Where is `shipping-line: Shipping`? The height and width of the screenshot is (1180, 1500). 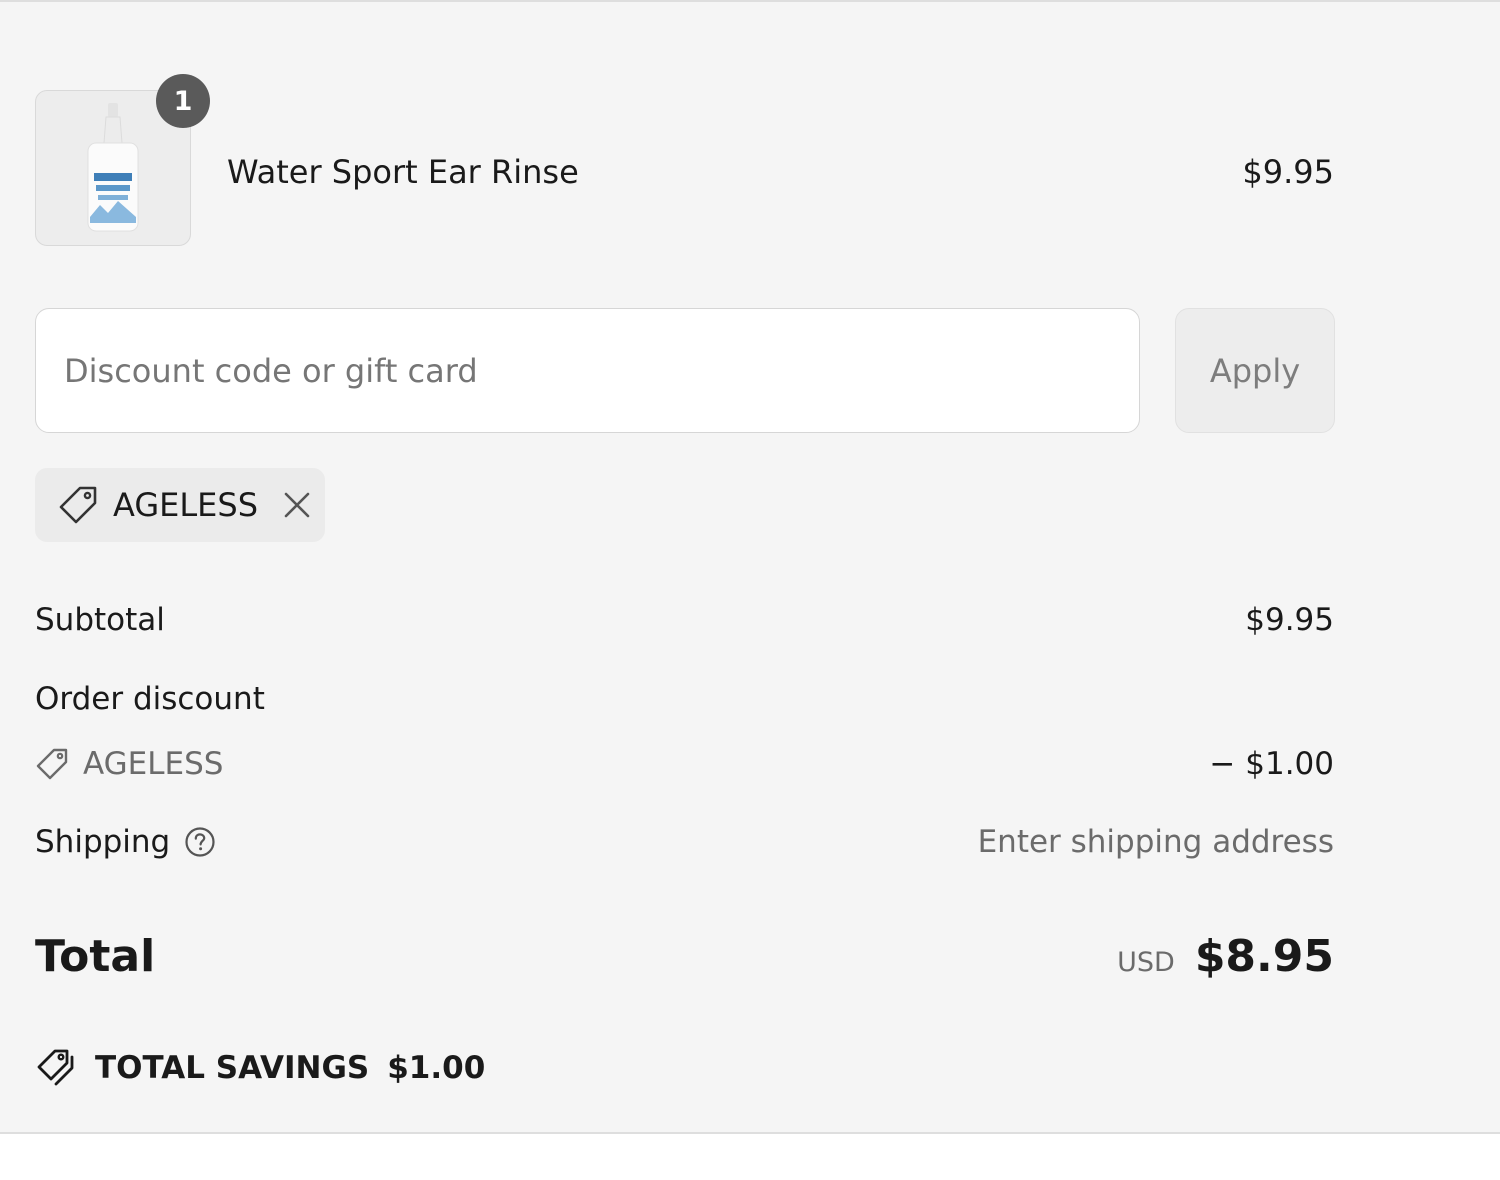 shipping-line: Shipping is located at coordinates (125, 842).